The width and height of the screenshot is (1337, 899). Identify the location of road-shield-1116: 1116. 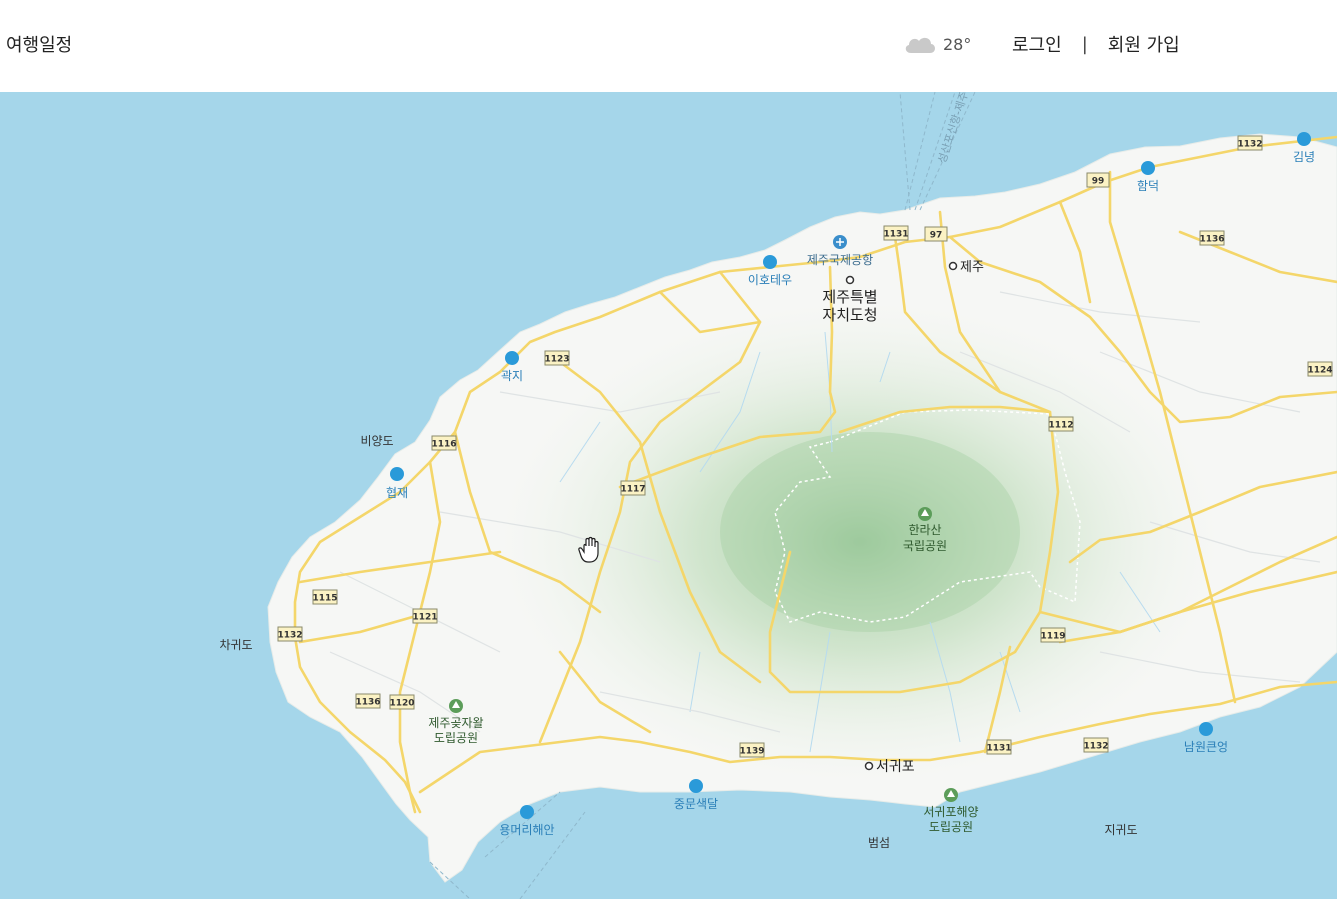
(444, 443).